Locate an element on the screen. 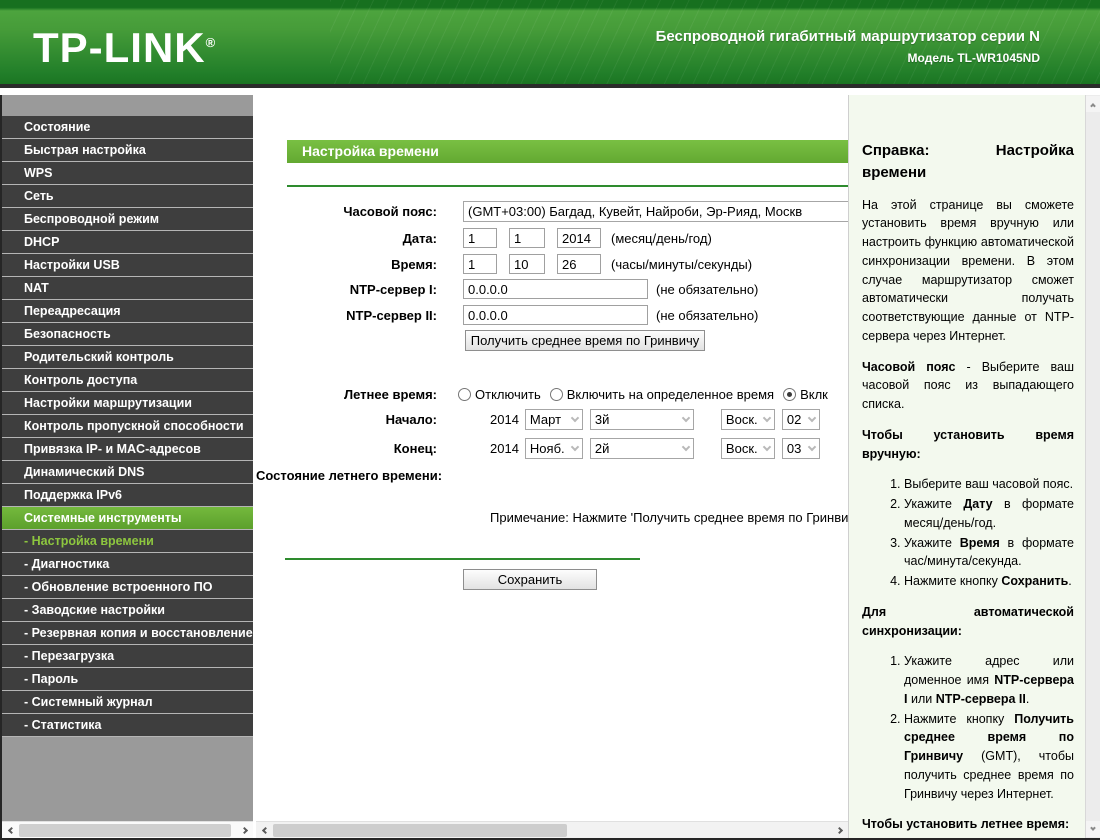 The height and width of the screenshot is (840, 1100). optional-hint: (не обязательно) is located at coordinates (707, 289).